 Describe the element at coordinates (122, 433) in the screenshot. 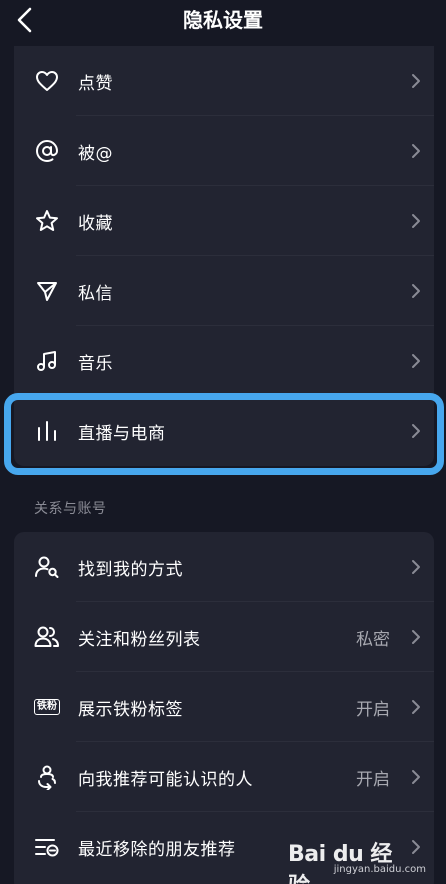

I see `row-label: 直播与电商` at that location.